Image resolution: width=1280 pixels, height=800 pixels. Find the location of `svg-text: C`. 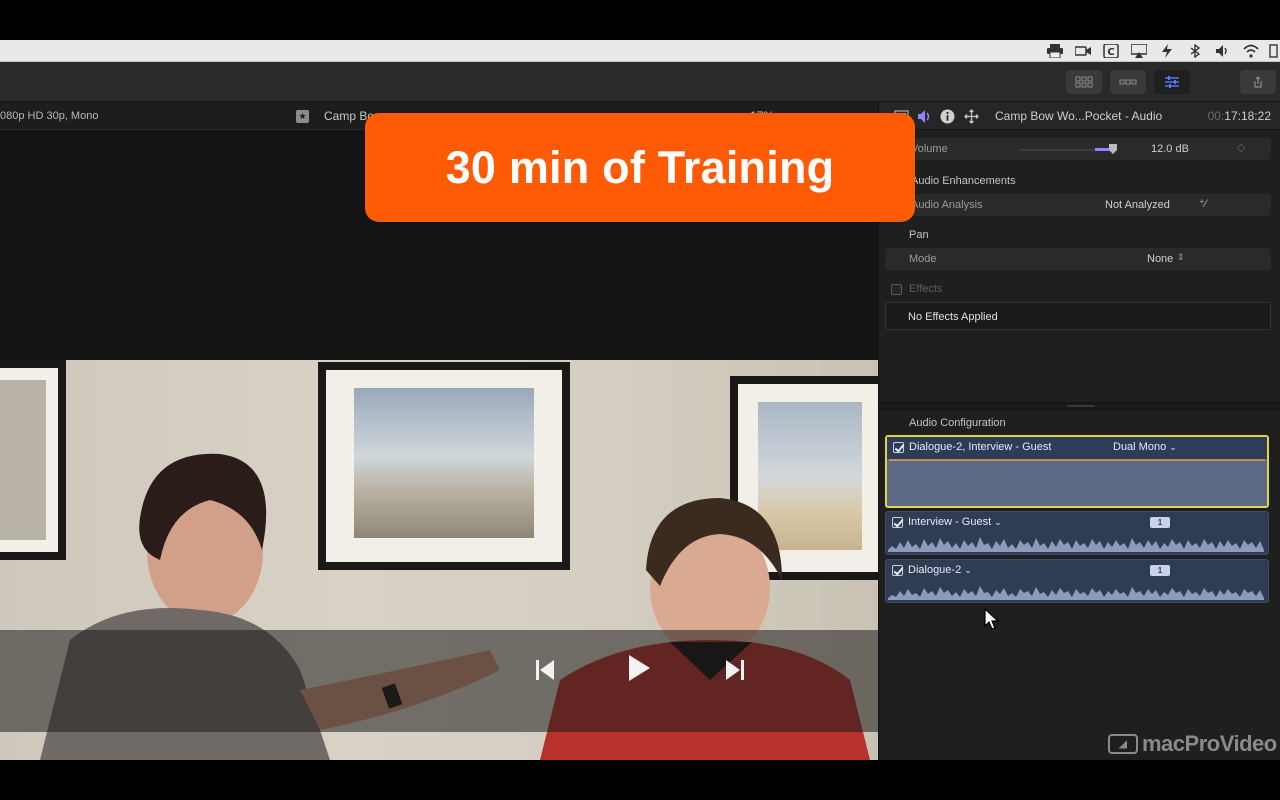

svg-text: C is located at coordinates (1110, 52).